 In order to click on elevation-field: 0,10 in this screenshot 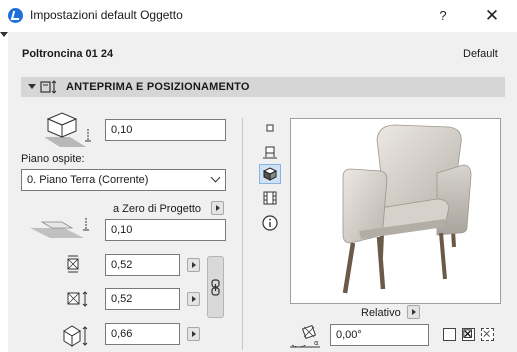, I will do `click(165, 130)`.